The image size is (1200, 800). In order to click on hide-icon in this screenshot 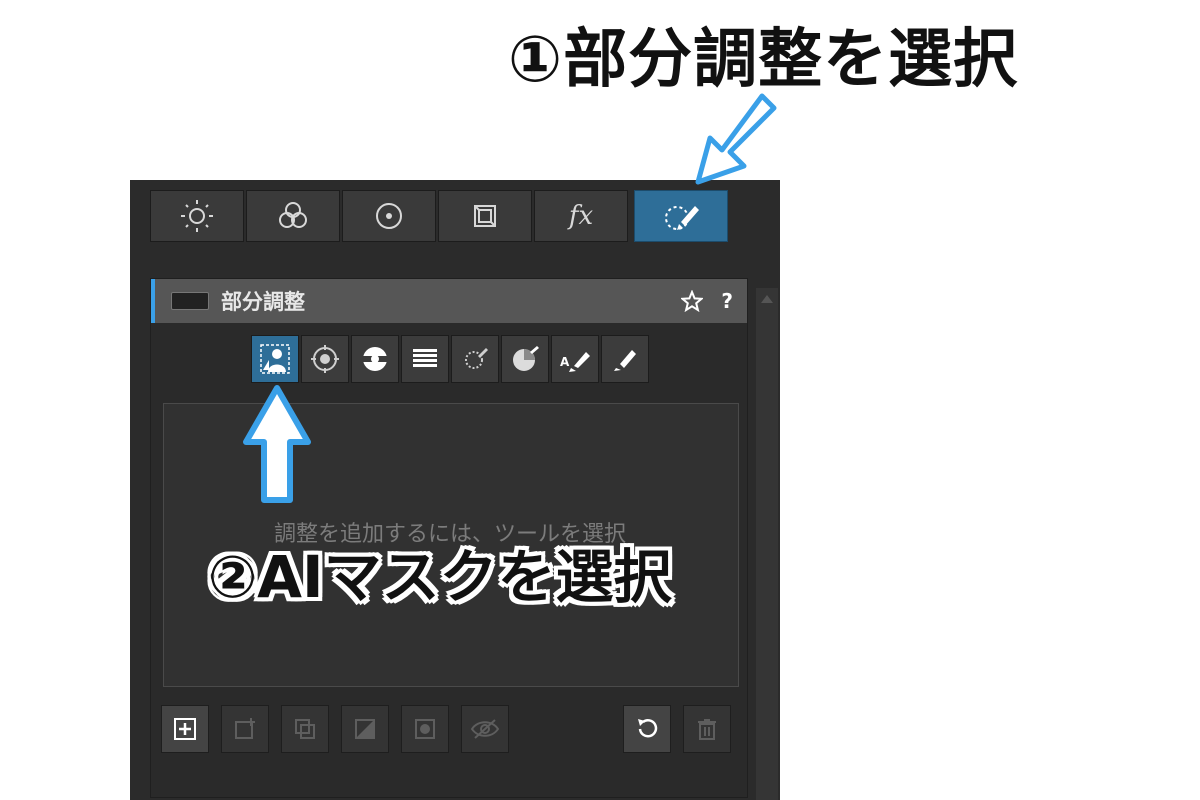, I will do `click(485, 729)`.